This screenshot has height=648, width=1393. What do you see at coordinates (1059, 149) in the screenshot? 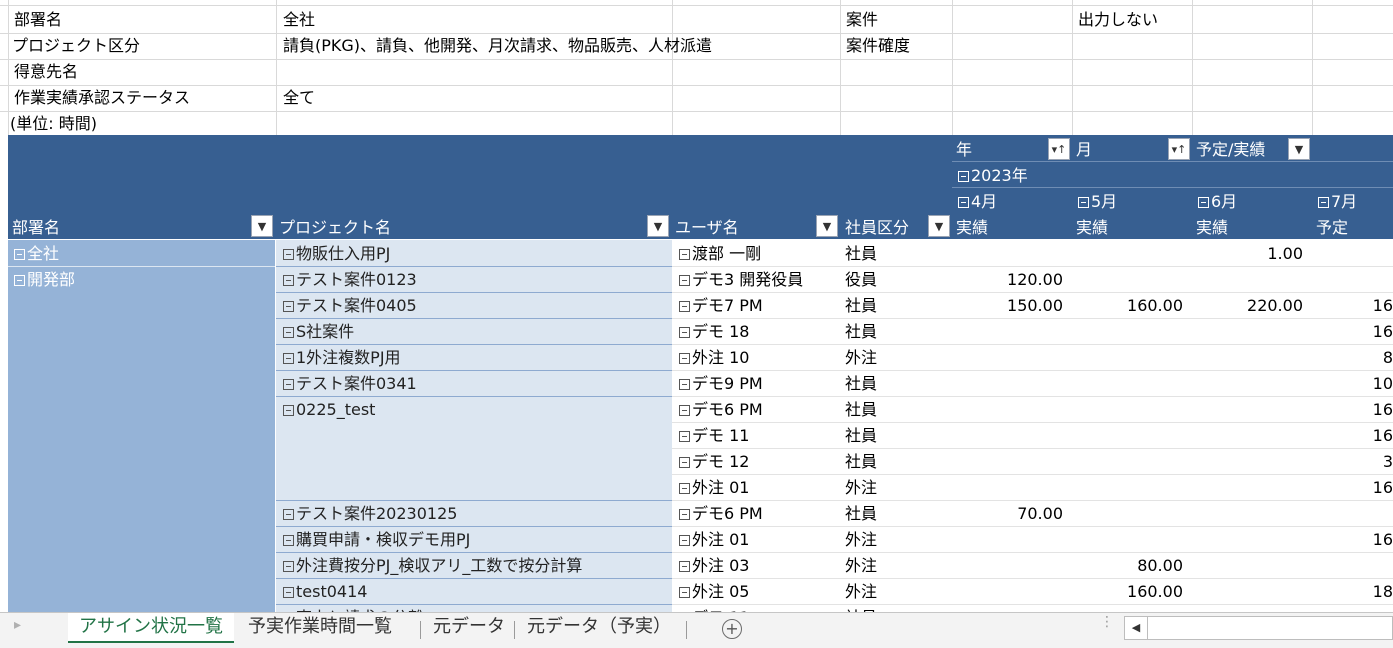
I see `year-sort-button: ▾↑` at bounding box center [1059, 149].